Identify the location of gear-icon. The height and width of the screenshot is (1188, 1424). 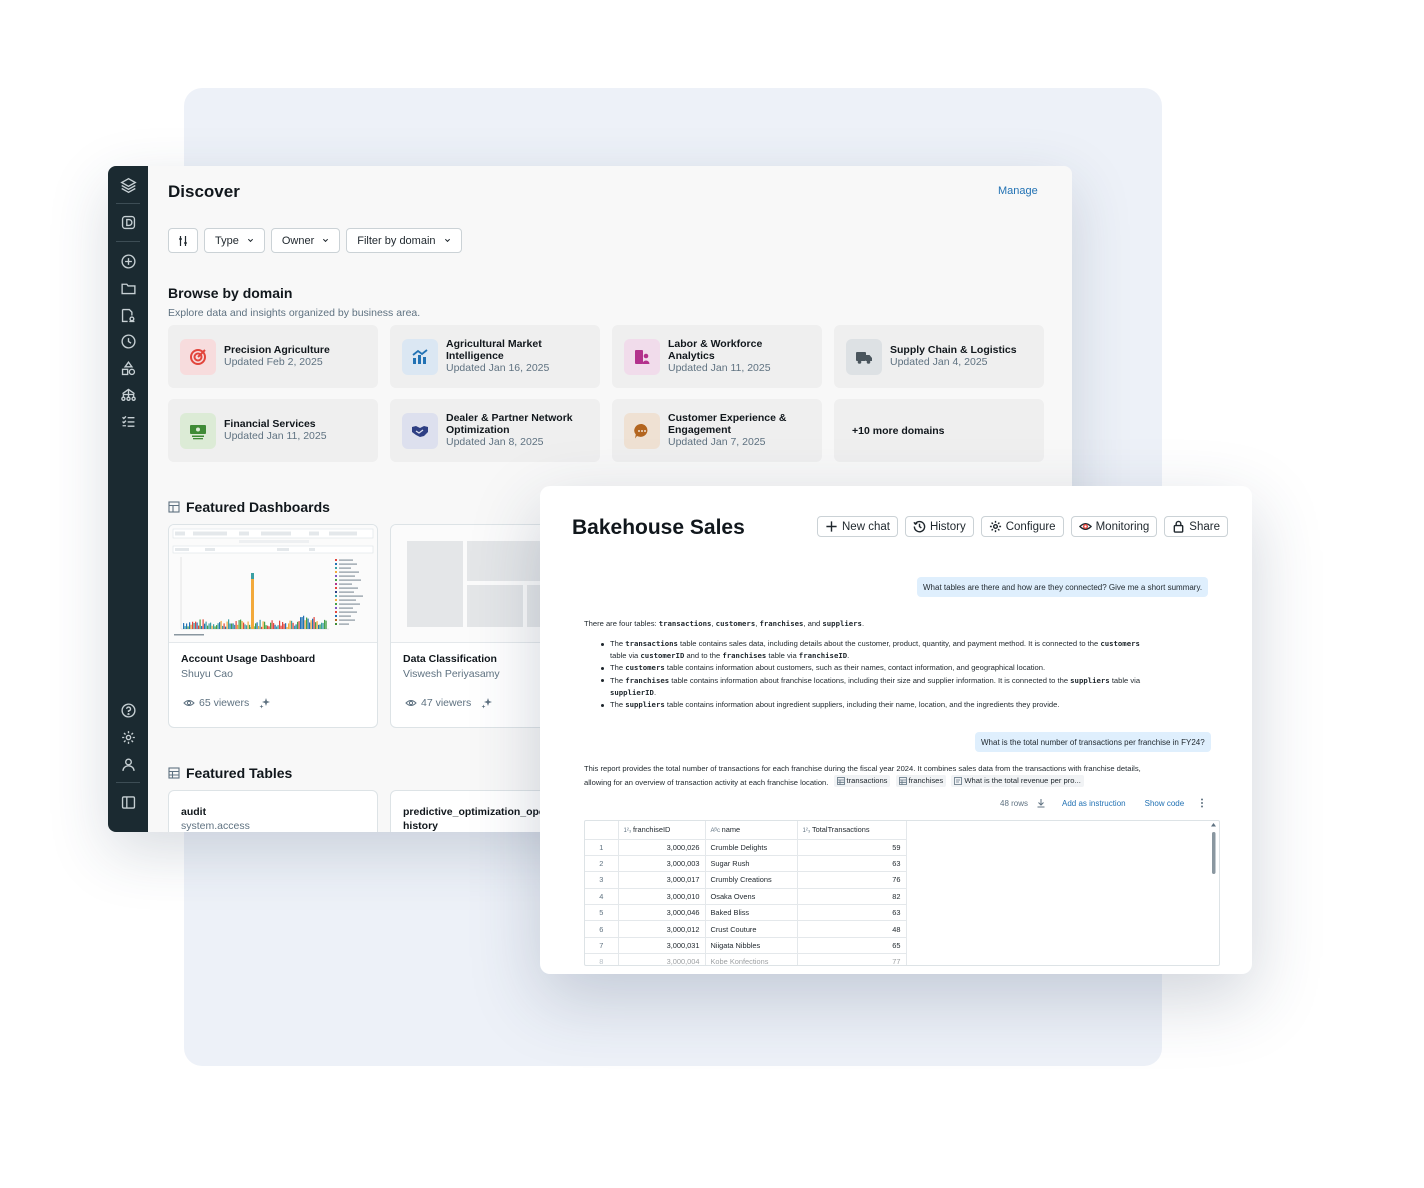
(995, 526).